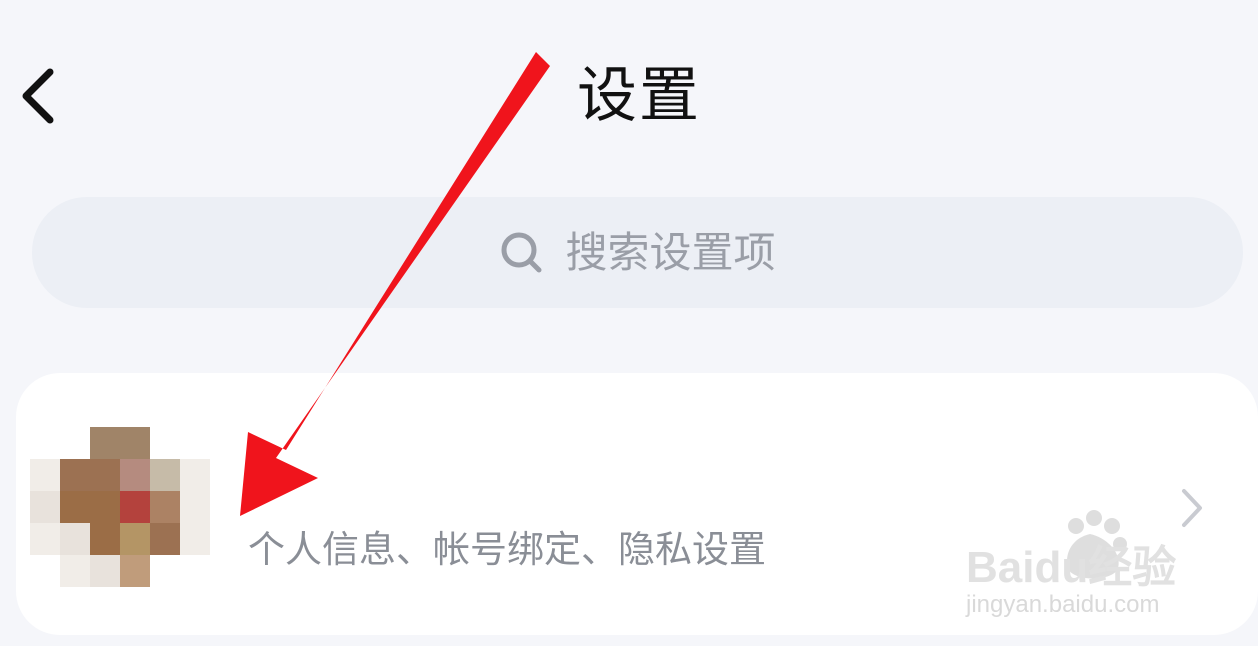 The height and width of the screenshot is (646, 1258). I want to click on search-placeholder: 搜索设置项, so click(670, 252).